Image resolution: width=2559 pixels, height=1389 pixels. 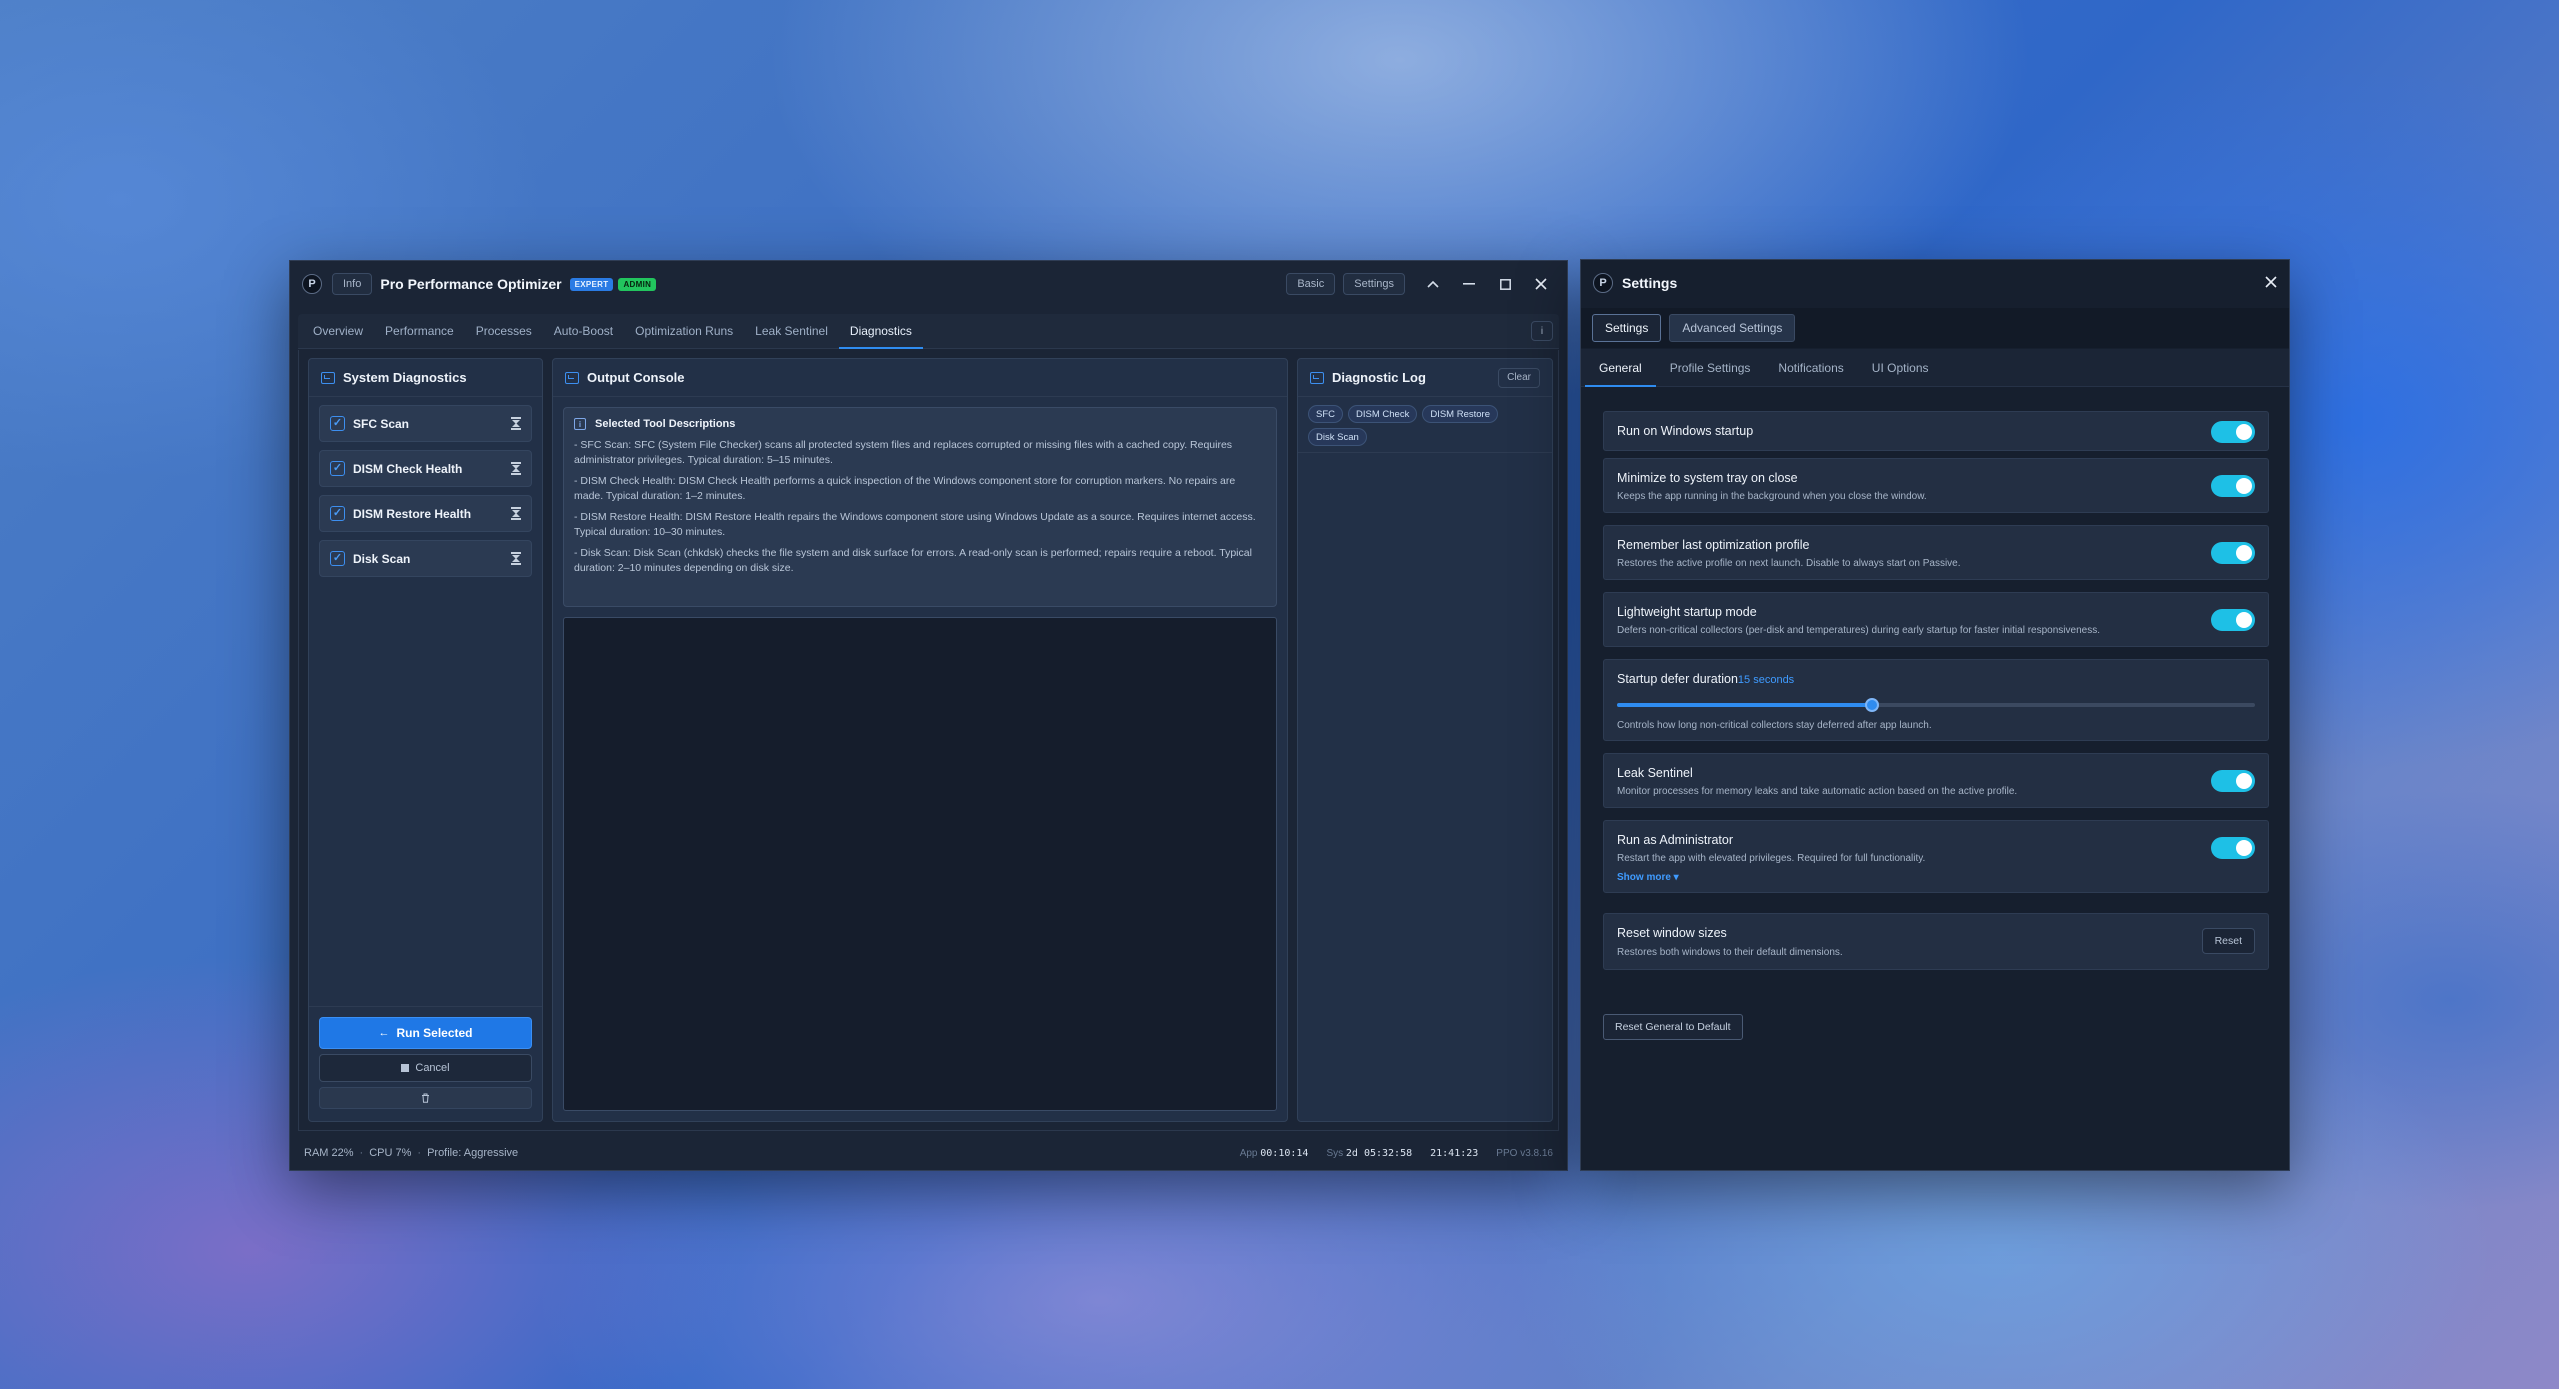 What do you see at coordinates (1542, 331) in the screenshot?
I see `tab-info-icon: i` at bounding box center [1542, 331].